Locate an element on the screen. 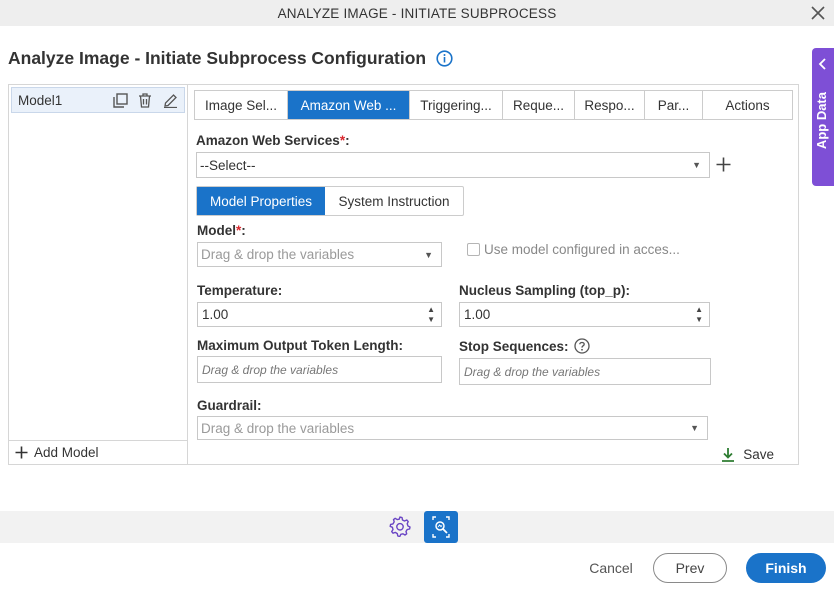 The height and width of the screenshot is (590, 834). stop-sequences-label-row: Stop Sequences: is located at coordinates (524, 346).